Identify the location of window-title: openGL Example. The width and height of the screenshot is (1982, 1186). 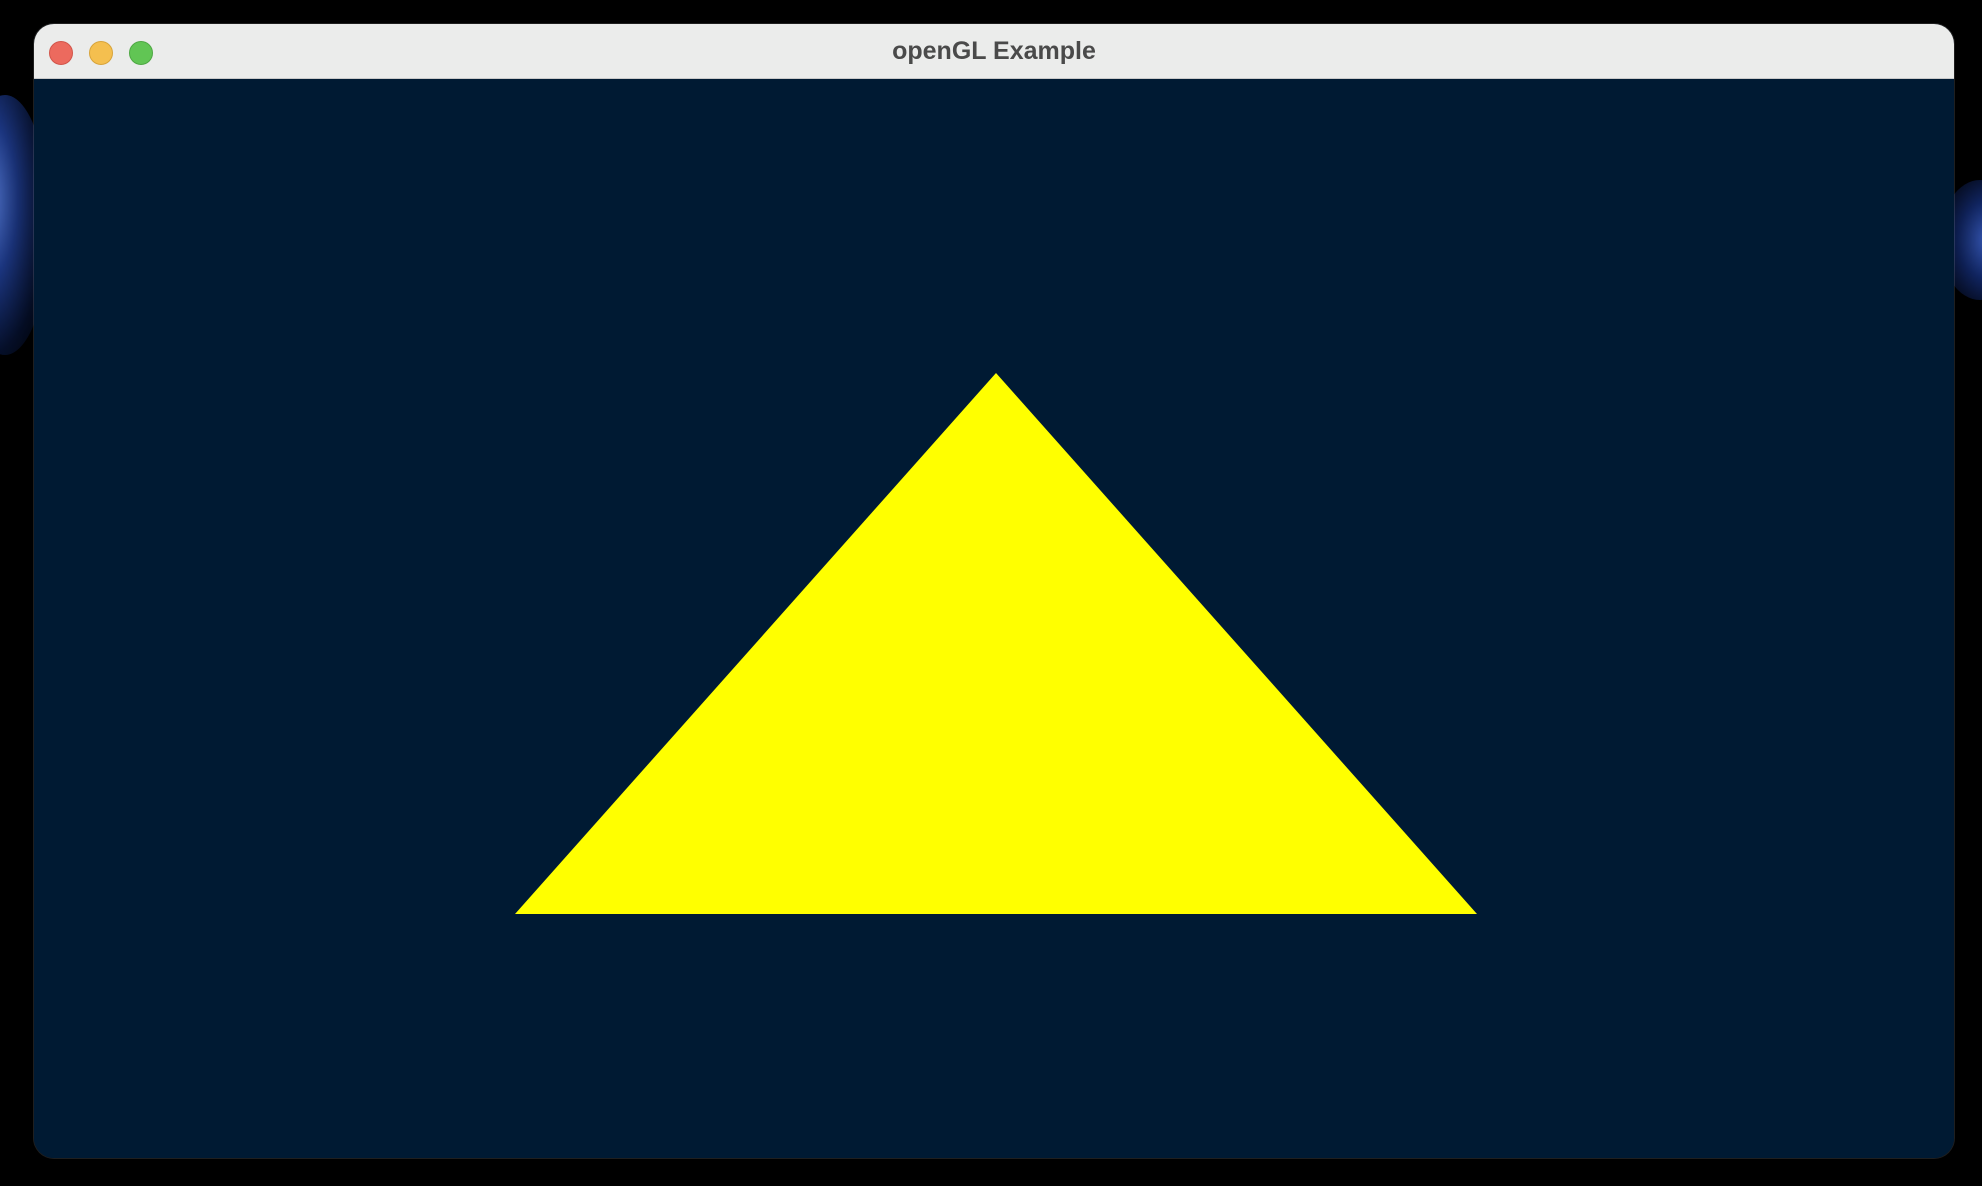
(994, 51).